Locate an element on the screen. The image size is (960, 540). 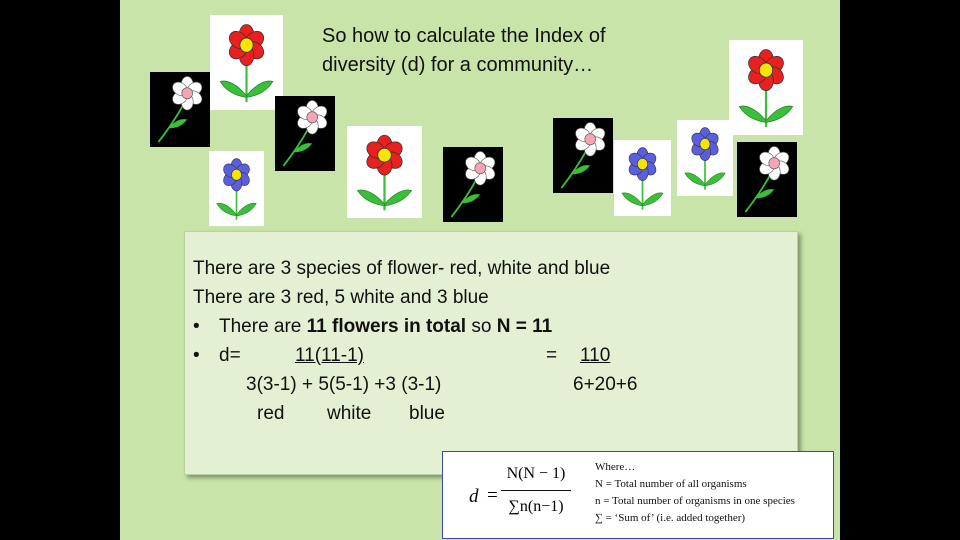
formula-equals: = is located at coordinates (492, 495).